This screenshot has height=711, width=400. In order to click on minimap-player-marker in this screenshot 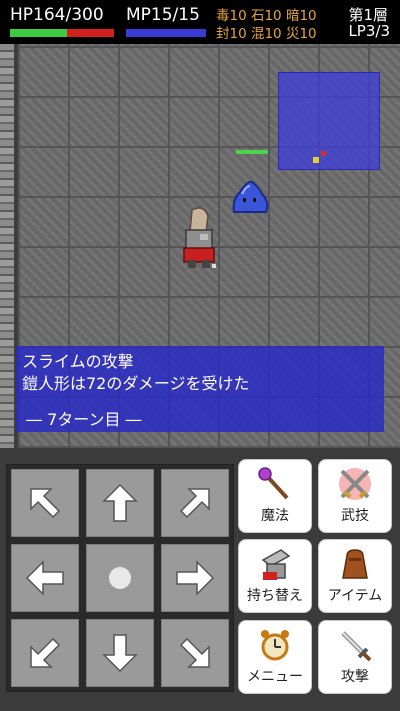, I will do `click(316, 160)`.